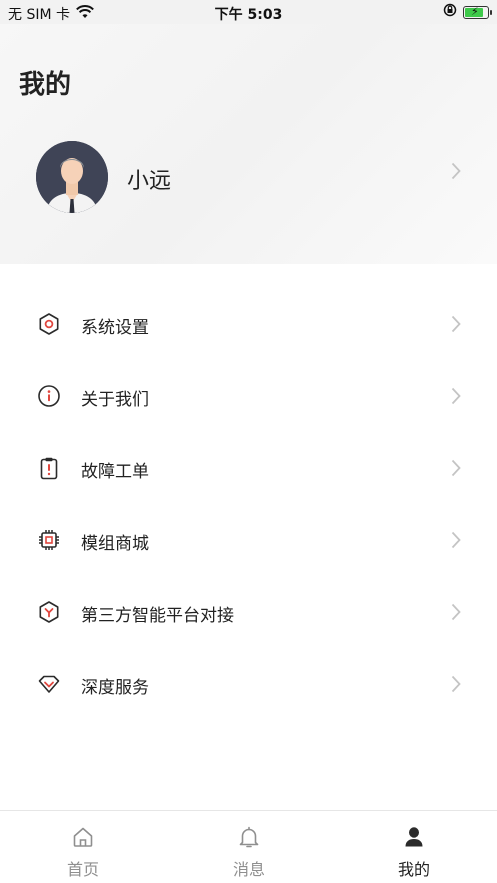 The image size is (497, 883). What do you see at coordinates (45, 85) in the screenshot?
I see `page-title: 我的` at bounding box center [45, 85].